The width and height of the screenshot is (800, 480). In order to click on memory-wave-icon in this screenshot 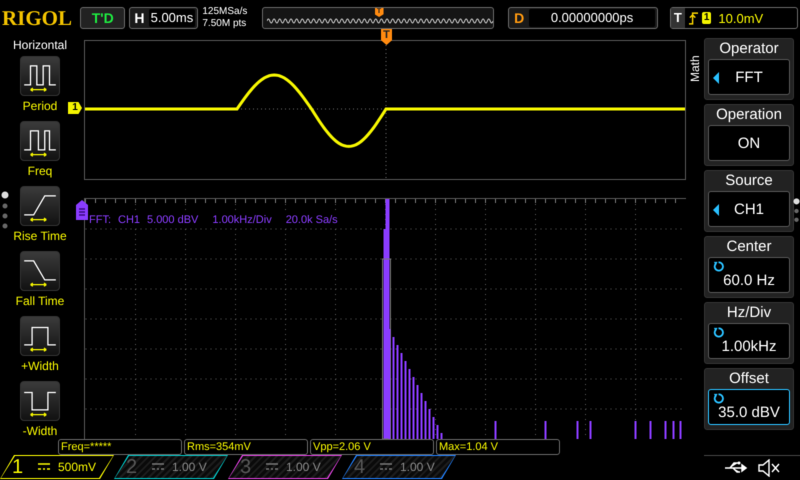, I will do `click(379, 21)`.